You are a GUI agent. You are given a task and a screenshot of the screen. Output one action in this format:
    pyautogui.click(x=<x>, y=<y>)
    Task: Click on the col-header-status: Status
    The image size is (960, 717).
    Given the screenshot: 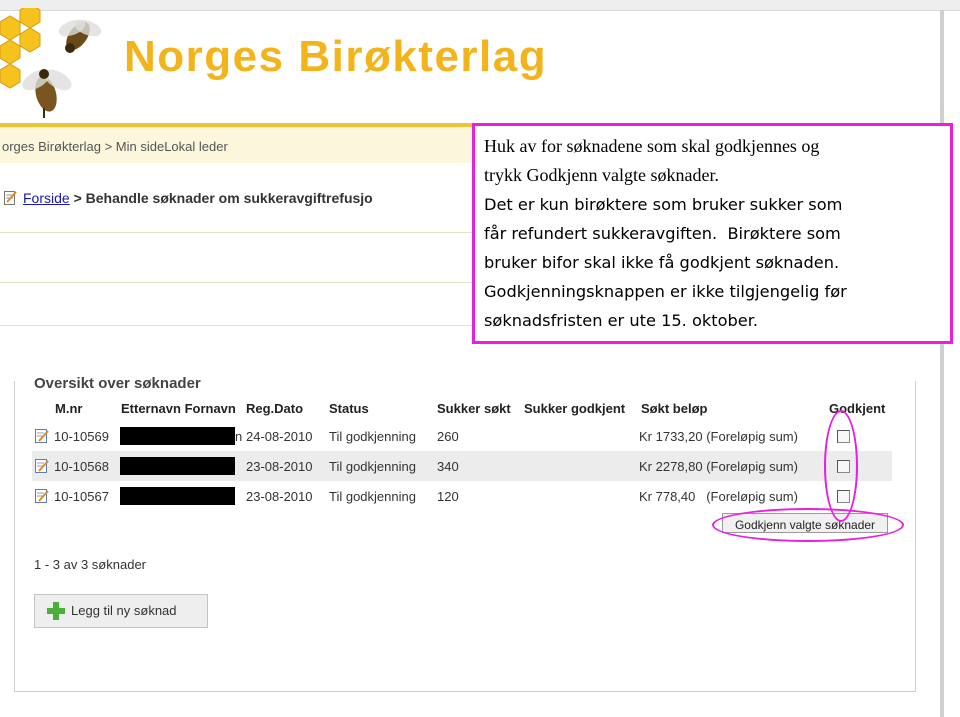 What is the action you would take?
    pyautogui.click(x=349, y=408)
    